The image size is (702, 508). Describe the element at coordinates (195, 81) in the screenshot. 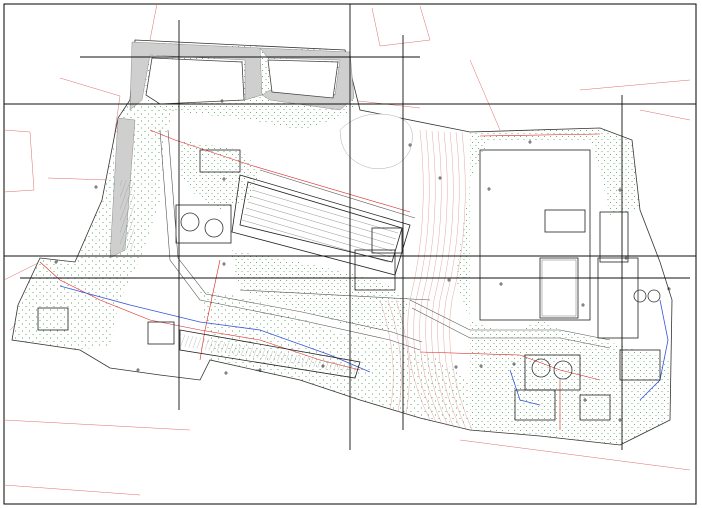

I see `basin-west` at that location.